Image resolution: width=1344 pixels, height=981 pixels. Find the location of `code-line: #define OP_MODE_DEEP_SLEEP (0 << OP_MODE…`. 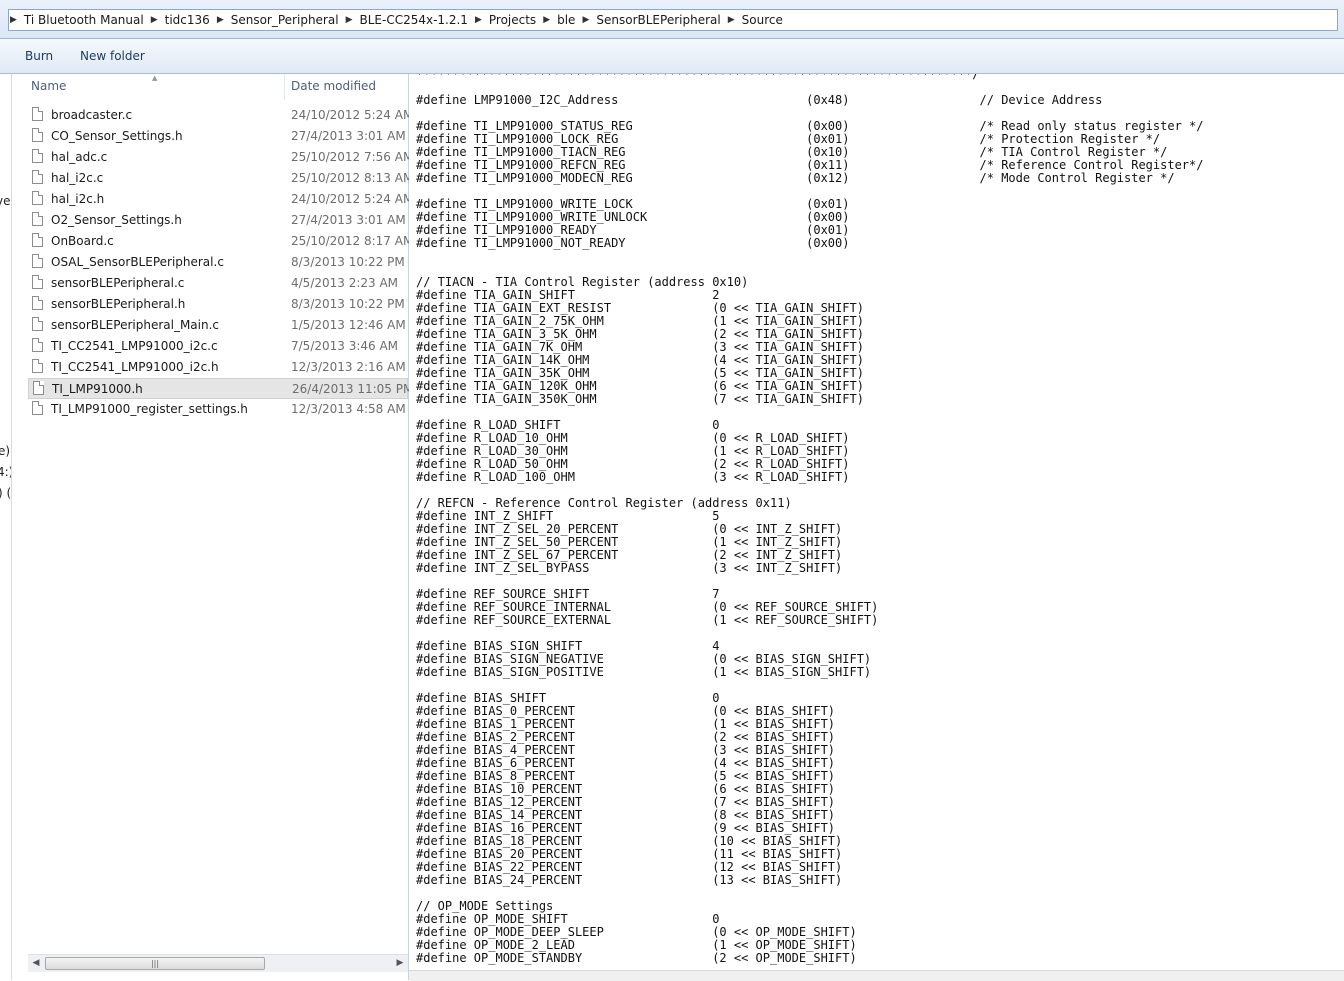

code-line: #define OP_MODE_DEEP_SLEEP (0 << OP_MODE… is located at coordinates (636, 932).